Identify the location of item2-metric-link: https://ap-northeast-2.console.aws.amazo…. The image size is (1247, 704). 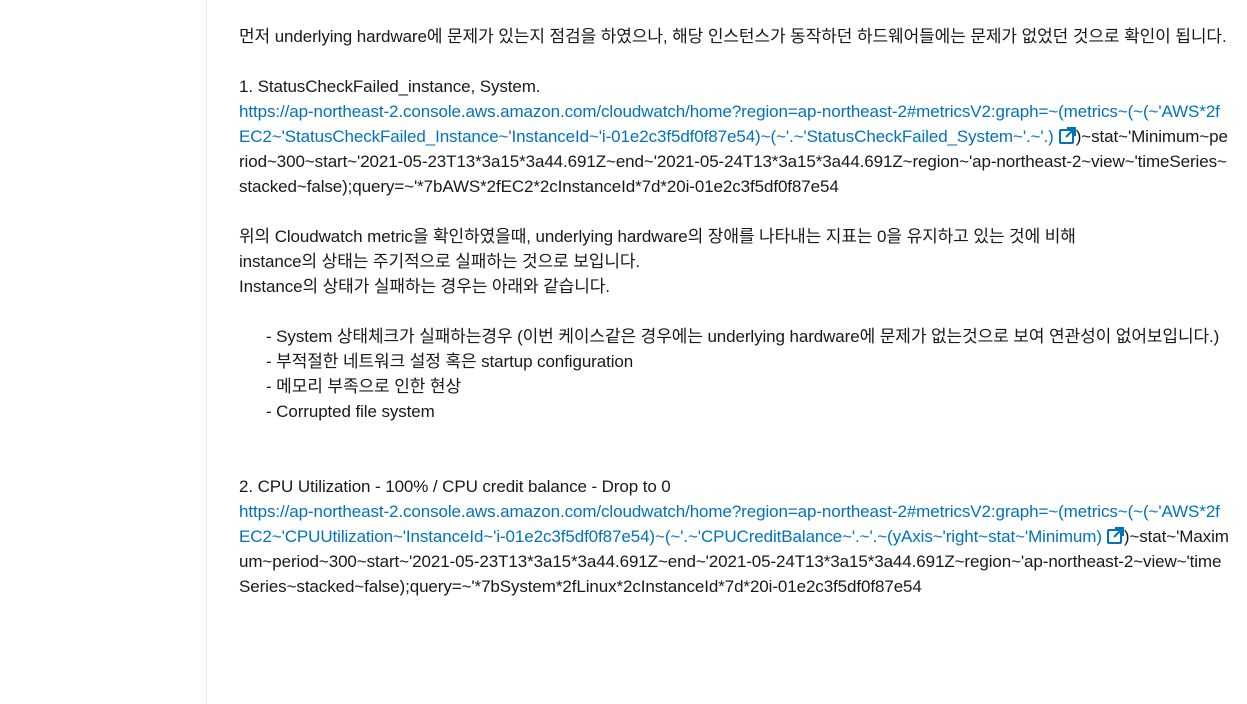
(729, 524).